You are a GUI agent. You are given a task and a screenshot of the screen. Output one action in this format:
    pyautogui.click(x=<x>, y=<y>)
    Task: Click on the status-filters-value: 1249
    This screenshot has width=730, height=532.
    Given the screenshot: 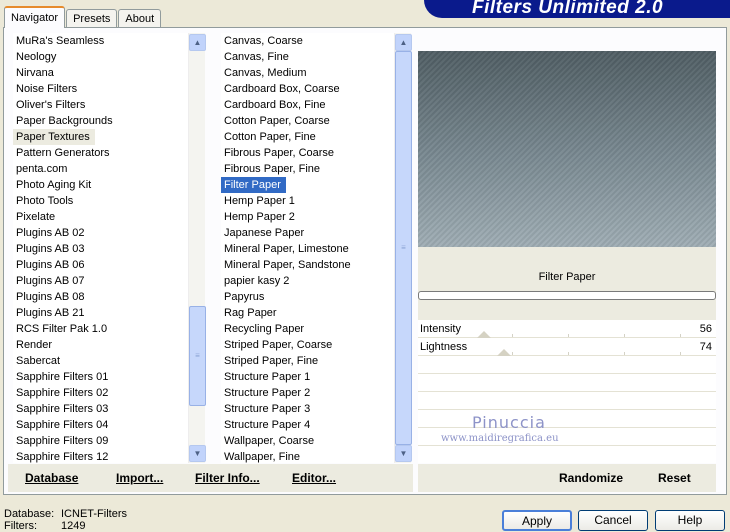 What is the action you would take?
    pyautogui.click(x=73, y=526)
    